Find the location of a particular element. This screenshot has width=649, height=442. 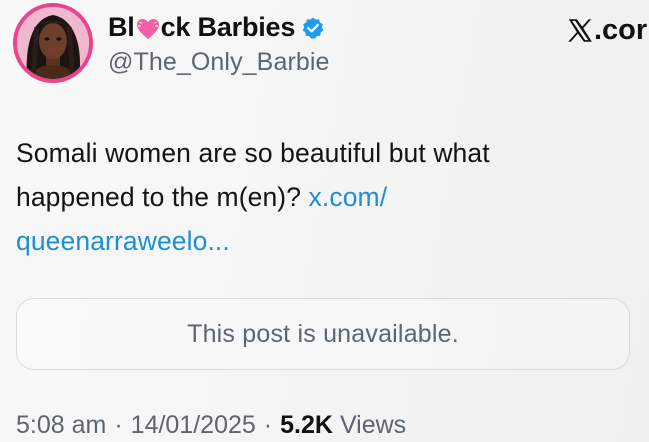

verified-badge-icon is located at coordinates (313, 28).